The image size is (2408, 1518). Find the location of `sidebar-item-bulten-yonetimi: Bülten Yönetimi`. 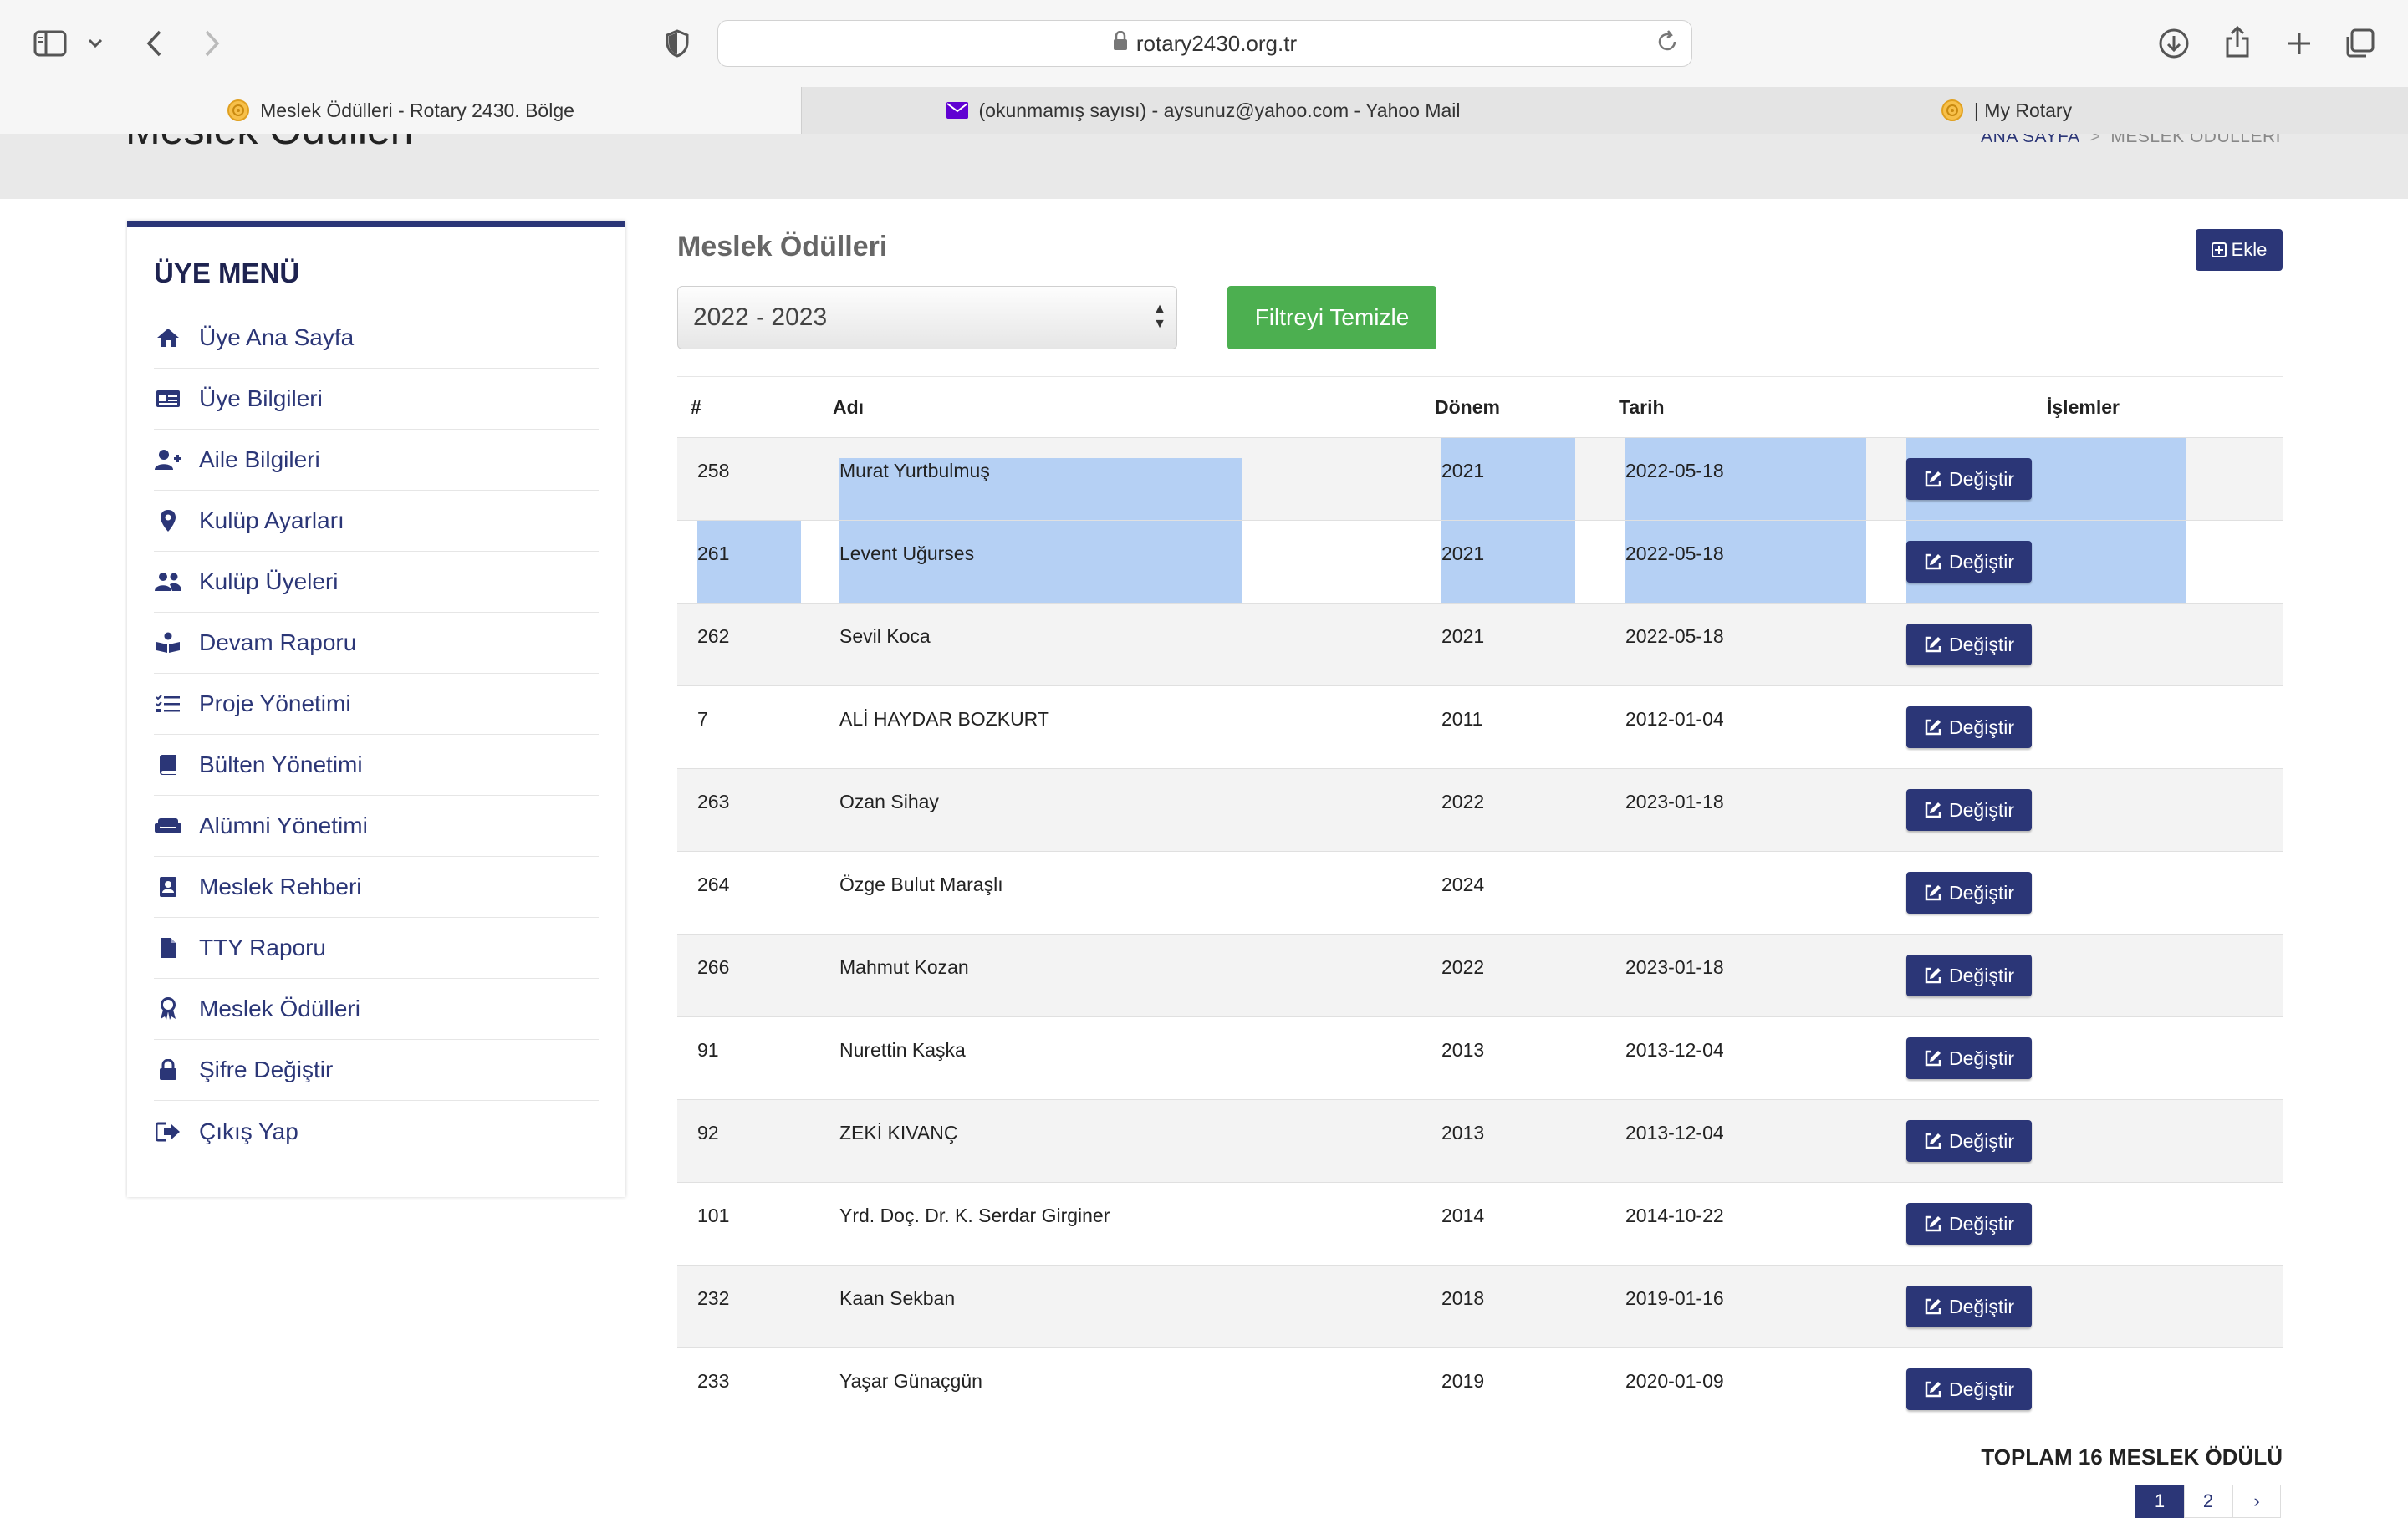

sidebar-item-bulten-yonetimi: Bülten Yönetimi is located at coordinates (377, 765).